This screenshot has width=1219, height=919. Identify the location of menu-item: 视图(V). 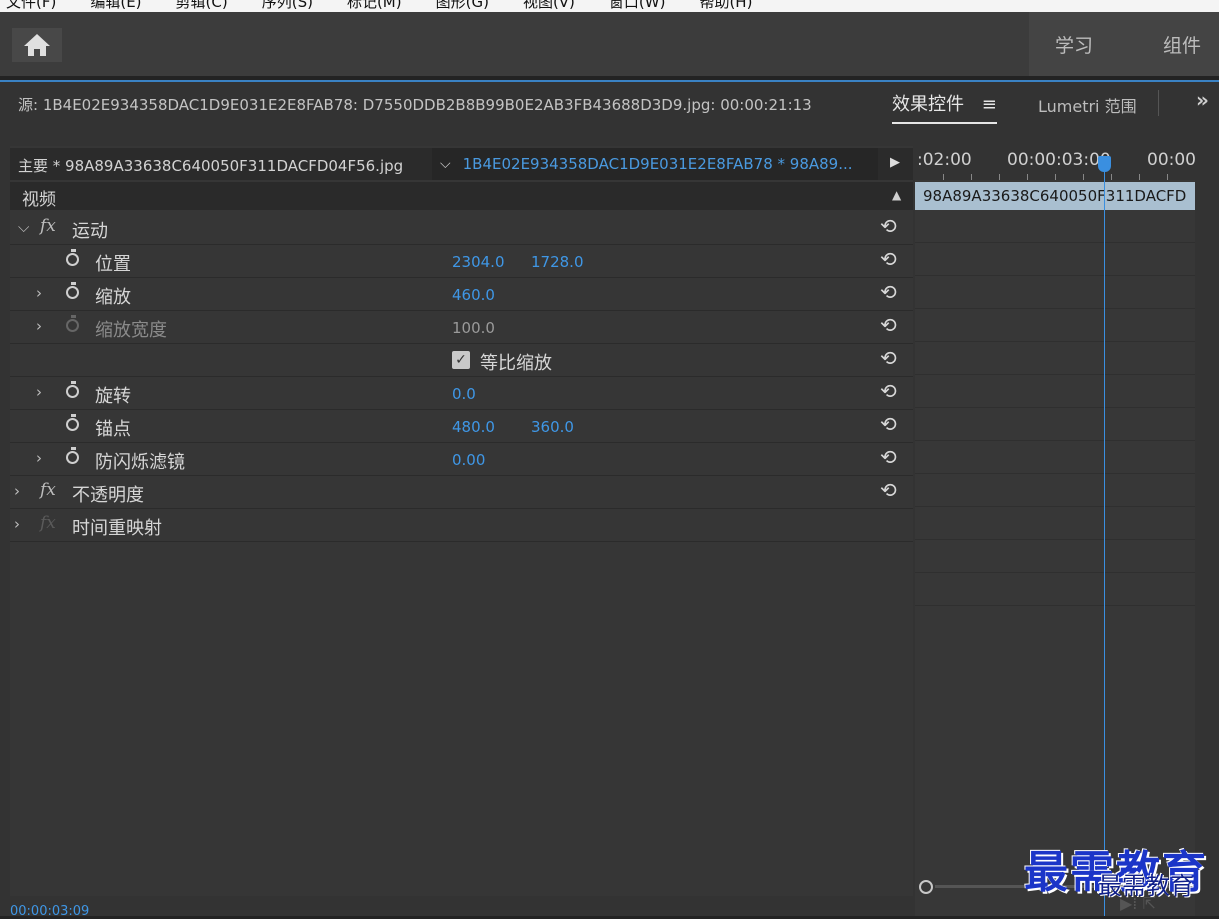
(549, 6).